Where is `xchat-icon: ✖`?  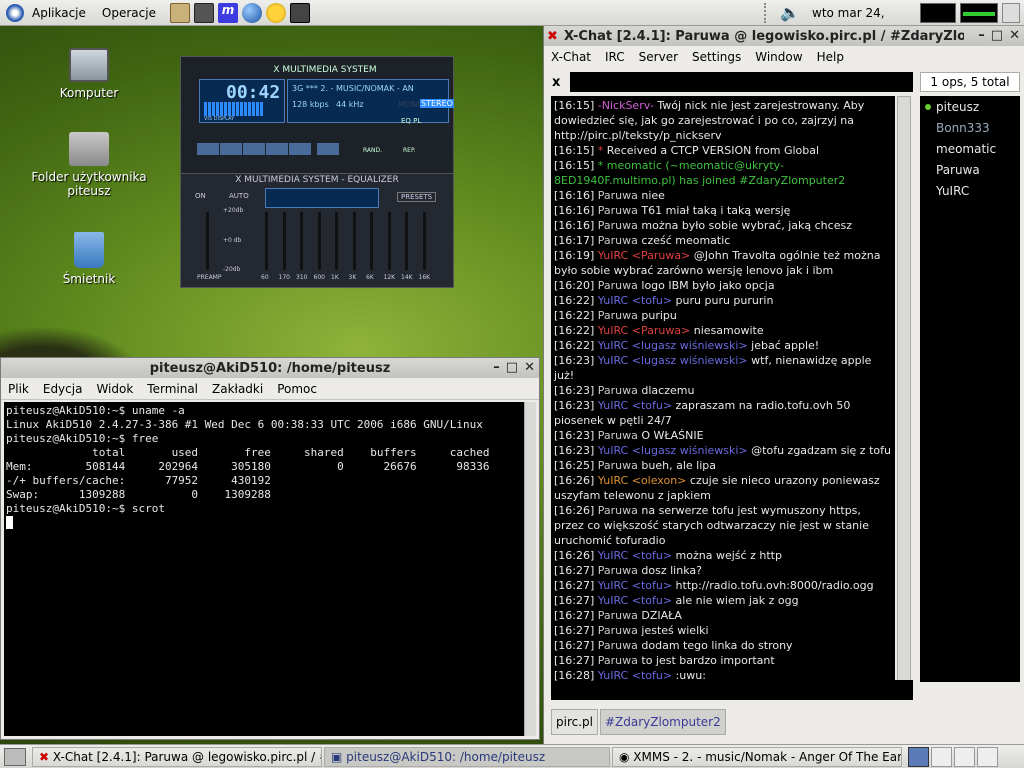 xchat-icon: ✖ is located at coordinates (46, 756).